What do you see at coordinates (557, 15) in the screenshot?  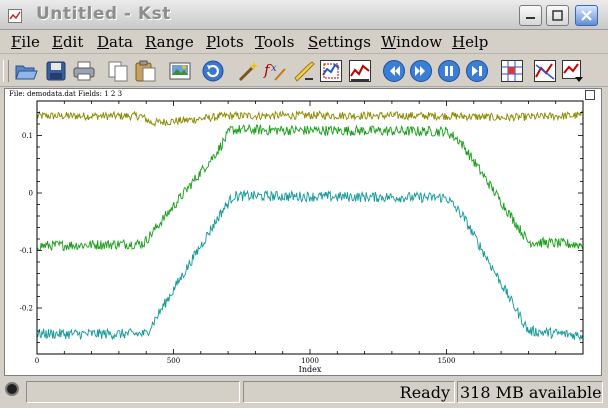 I see `maximize-button` at bounding box center [557, 15].